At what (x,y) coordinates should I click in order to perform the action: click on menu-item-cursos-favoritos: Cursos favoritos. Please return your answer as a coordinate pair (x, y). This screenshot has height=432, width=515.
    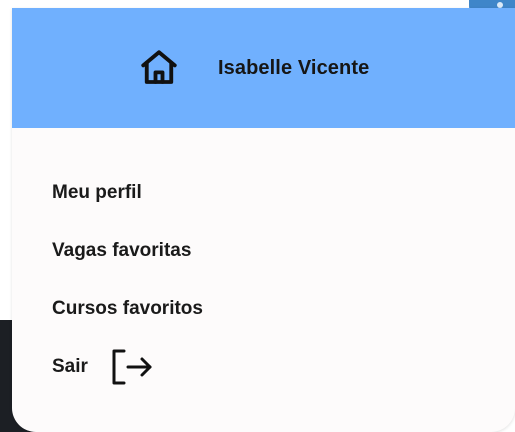
    Looking at the image, I should click on (127, 309).